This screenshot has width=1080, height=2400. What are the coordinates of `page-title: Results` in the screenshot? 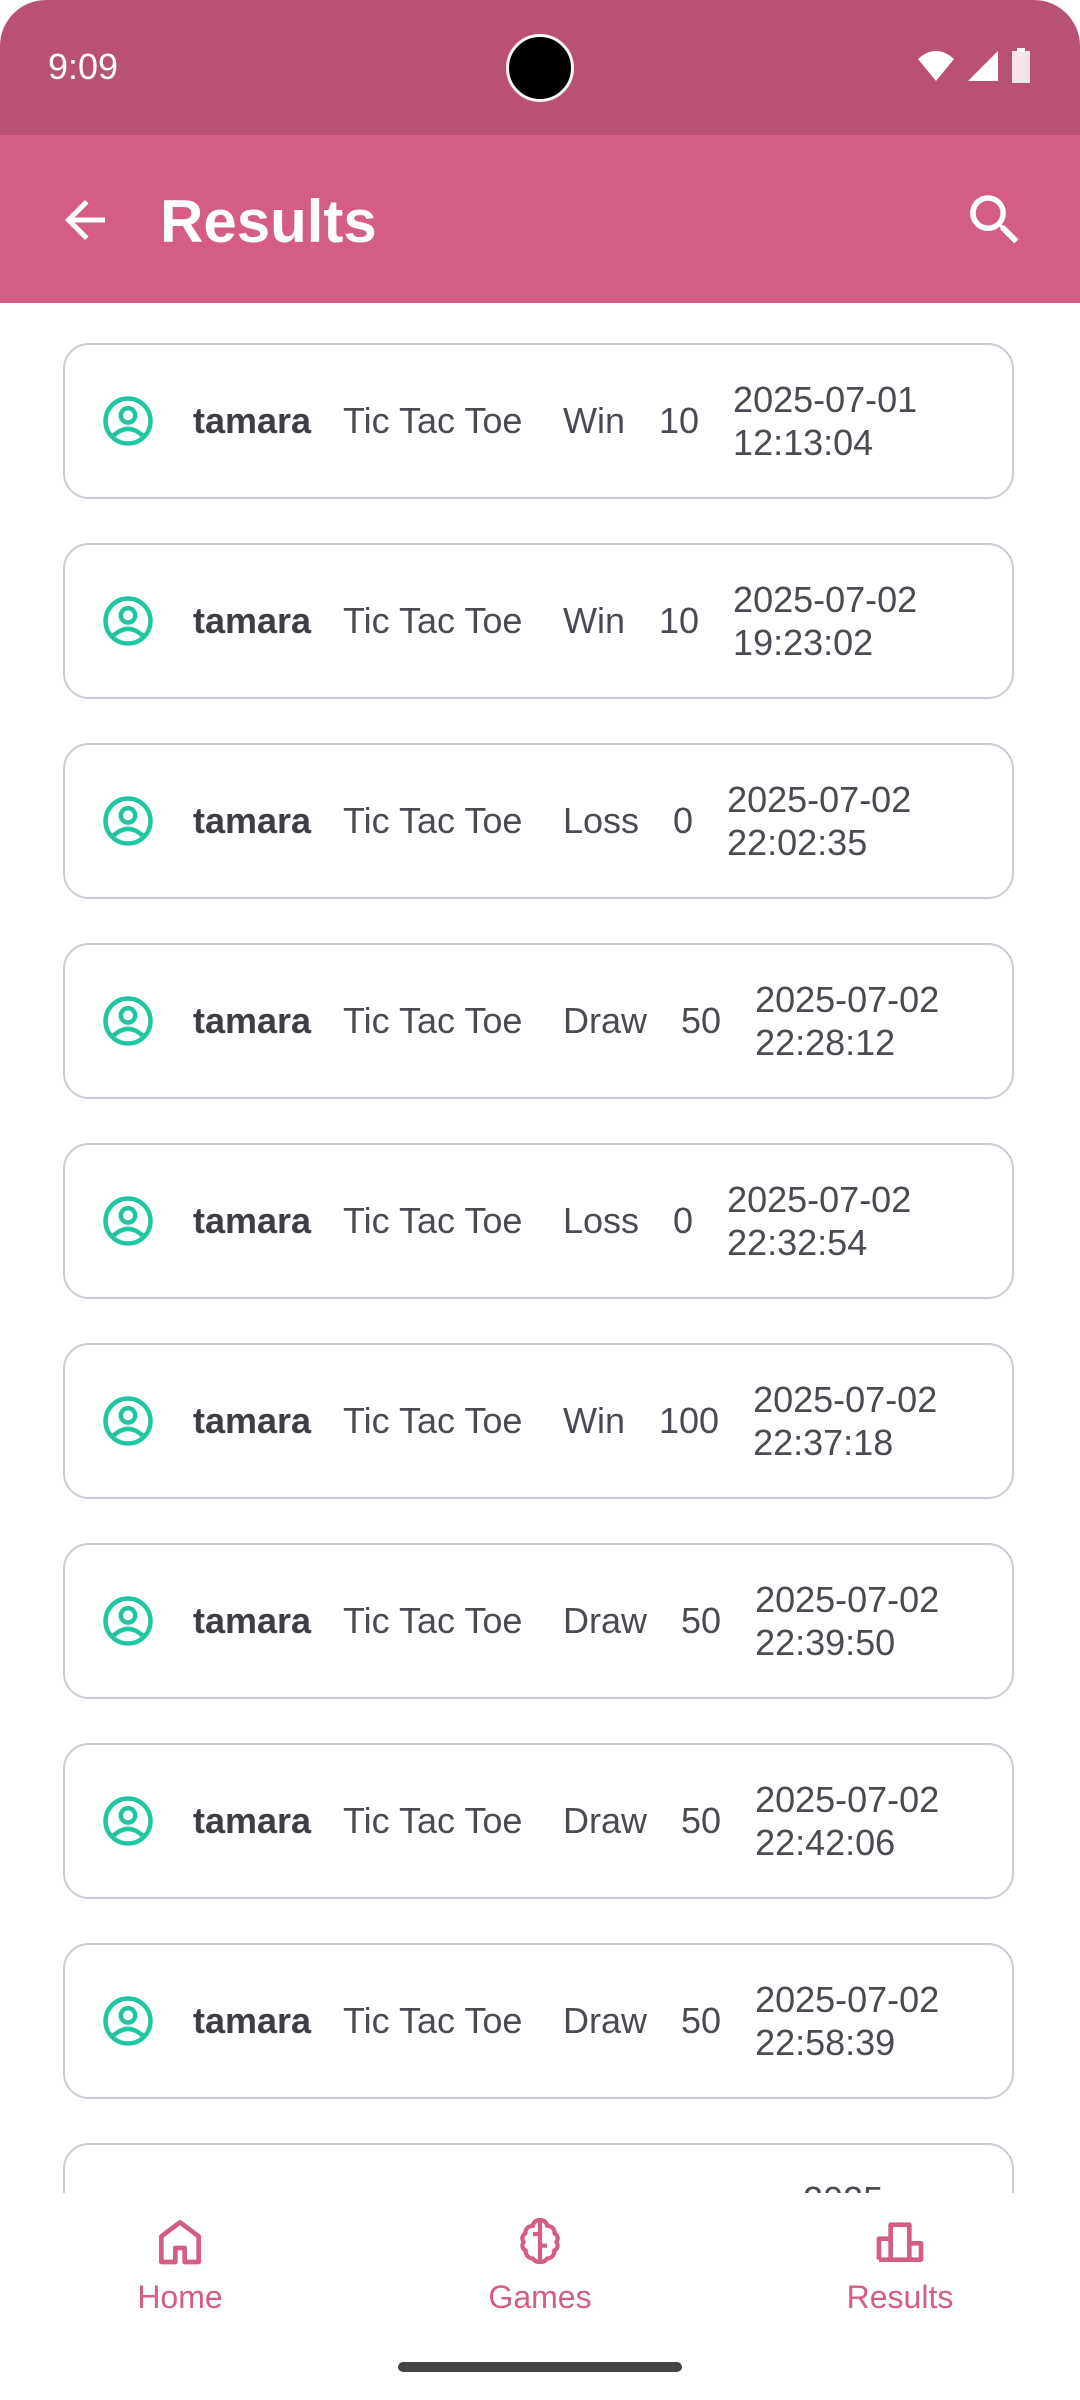 It's located at (268, 221).